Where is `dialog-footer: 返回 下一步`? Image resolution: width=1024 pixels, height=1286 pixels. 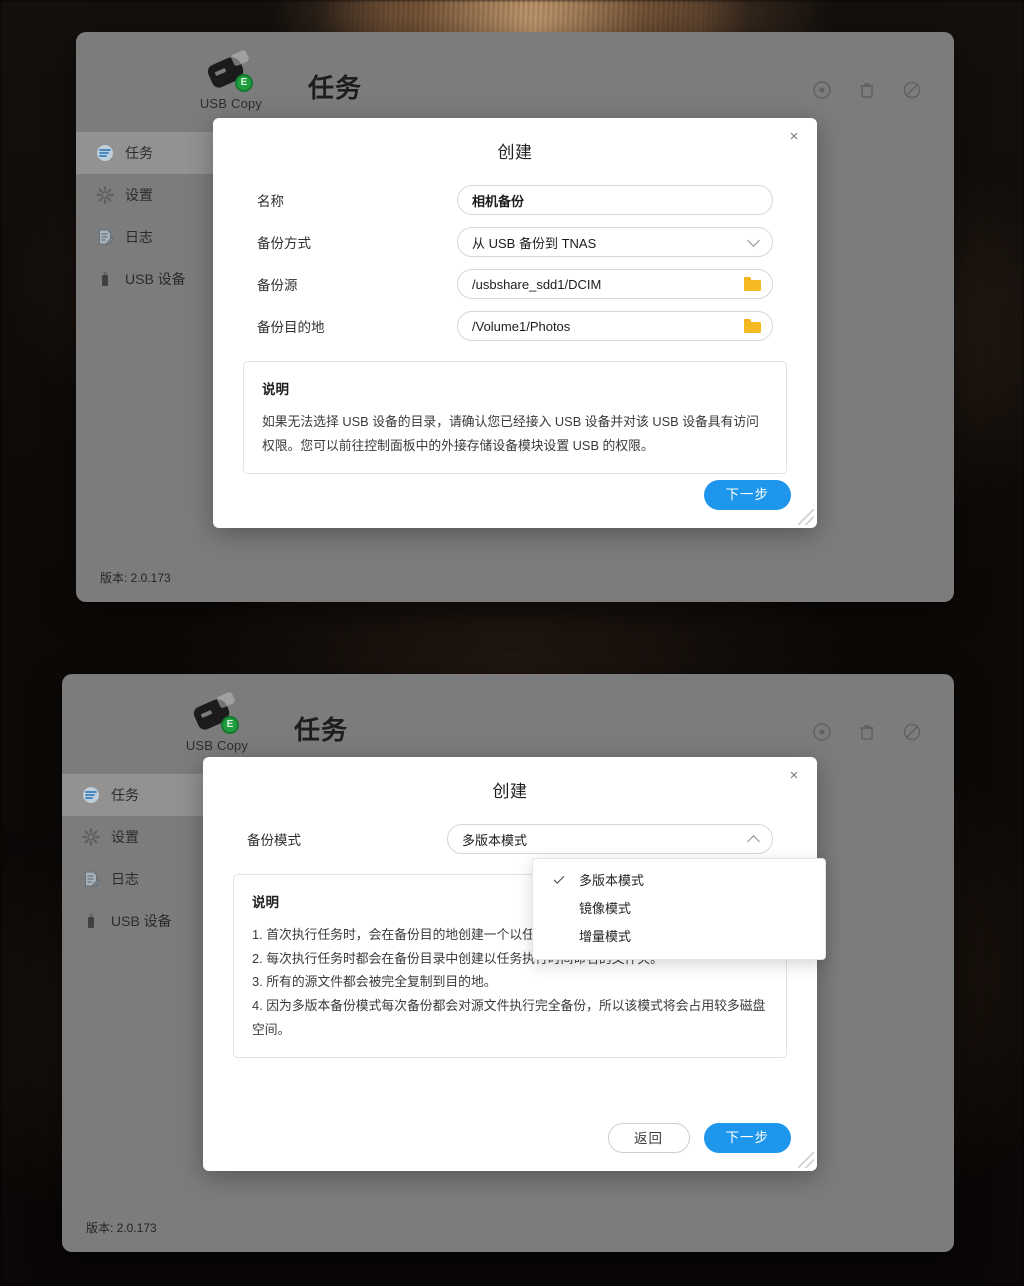
dialog-footer: 返回 下一步 is located at coordinates (699, 1138).